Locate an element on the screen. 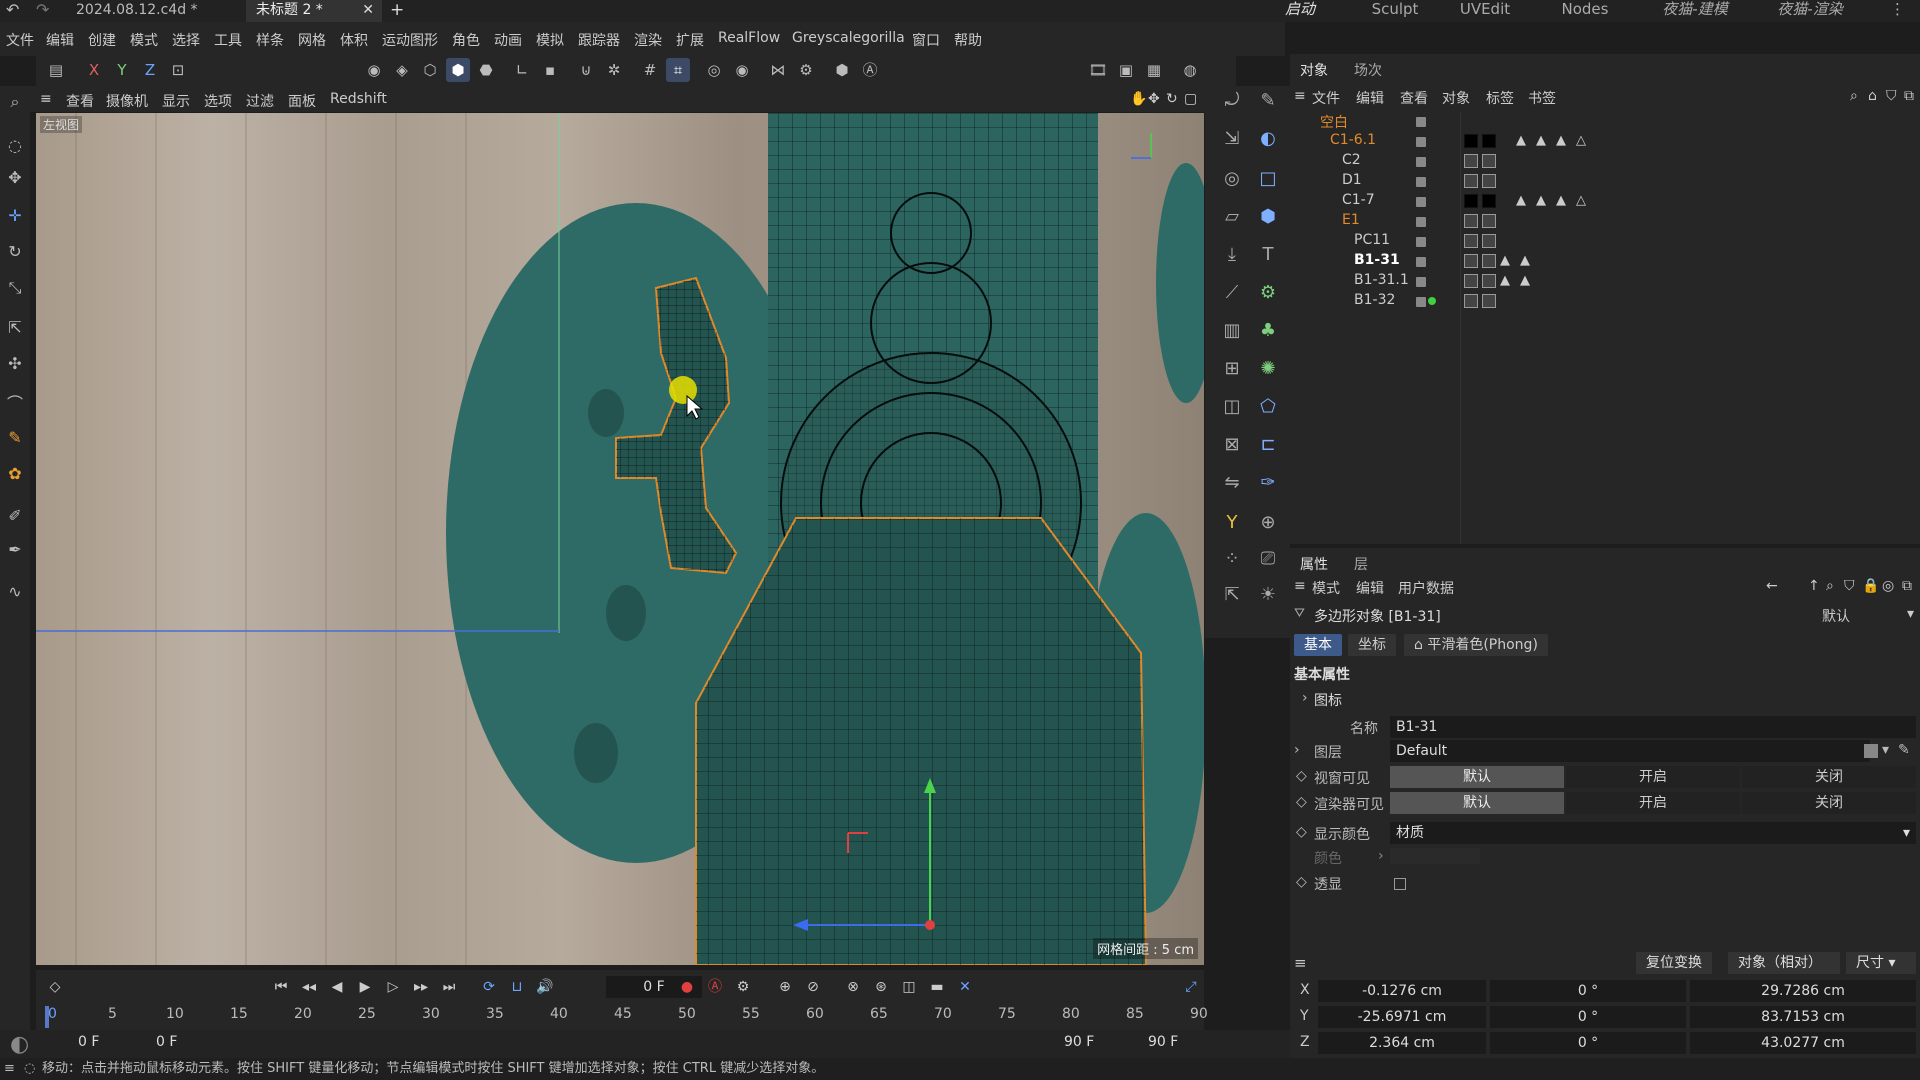  next-frame-icon: ▷ is located at coordinates (393, 987).